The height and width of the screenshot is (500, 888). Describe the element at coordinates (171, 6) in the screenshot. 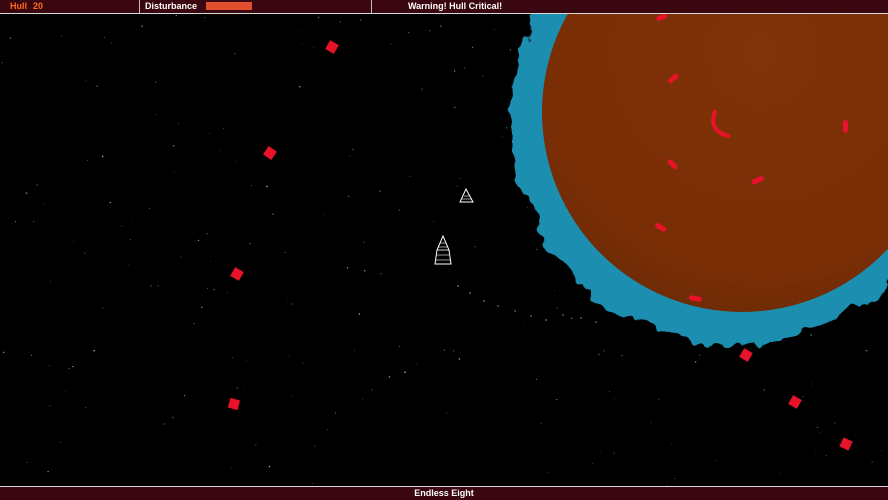

I see `disturbance-label: Disturbance` at that location.